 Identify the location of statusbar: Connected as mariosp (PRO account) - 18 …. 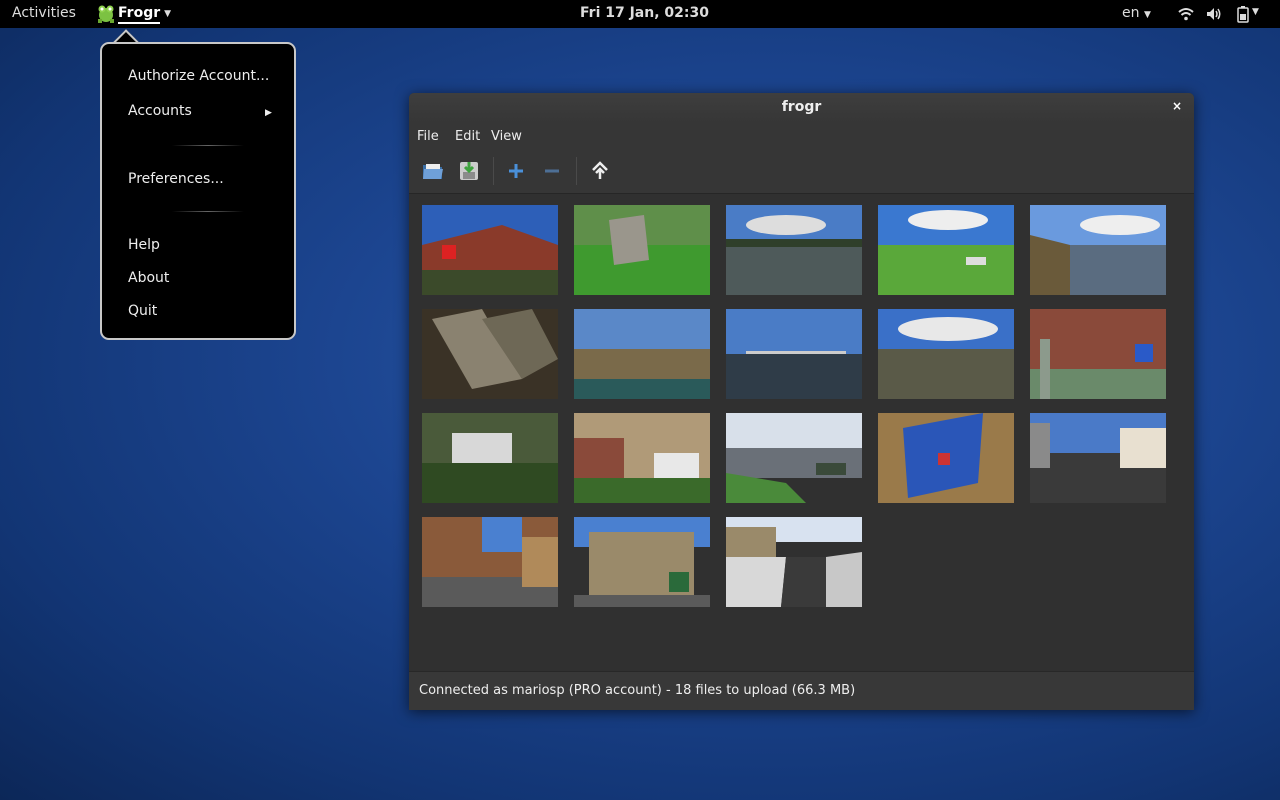
(801, 690).